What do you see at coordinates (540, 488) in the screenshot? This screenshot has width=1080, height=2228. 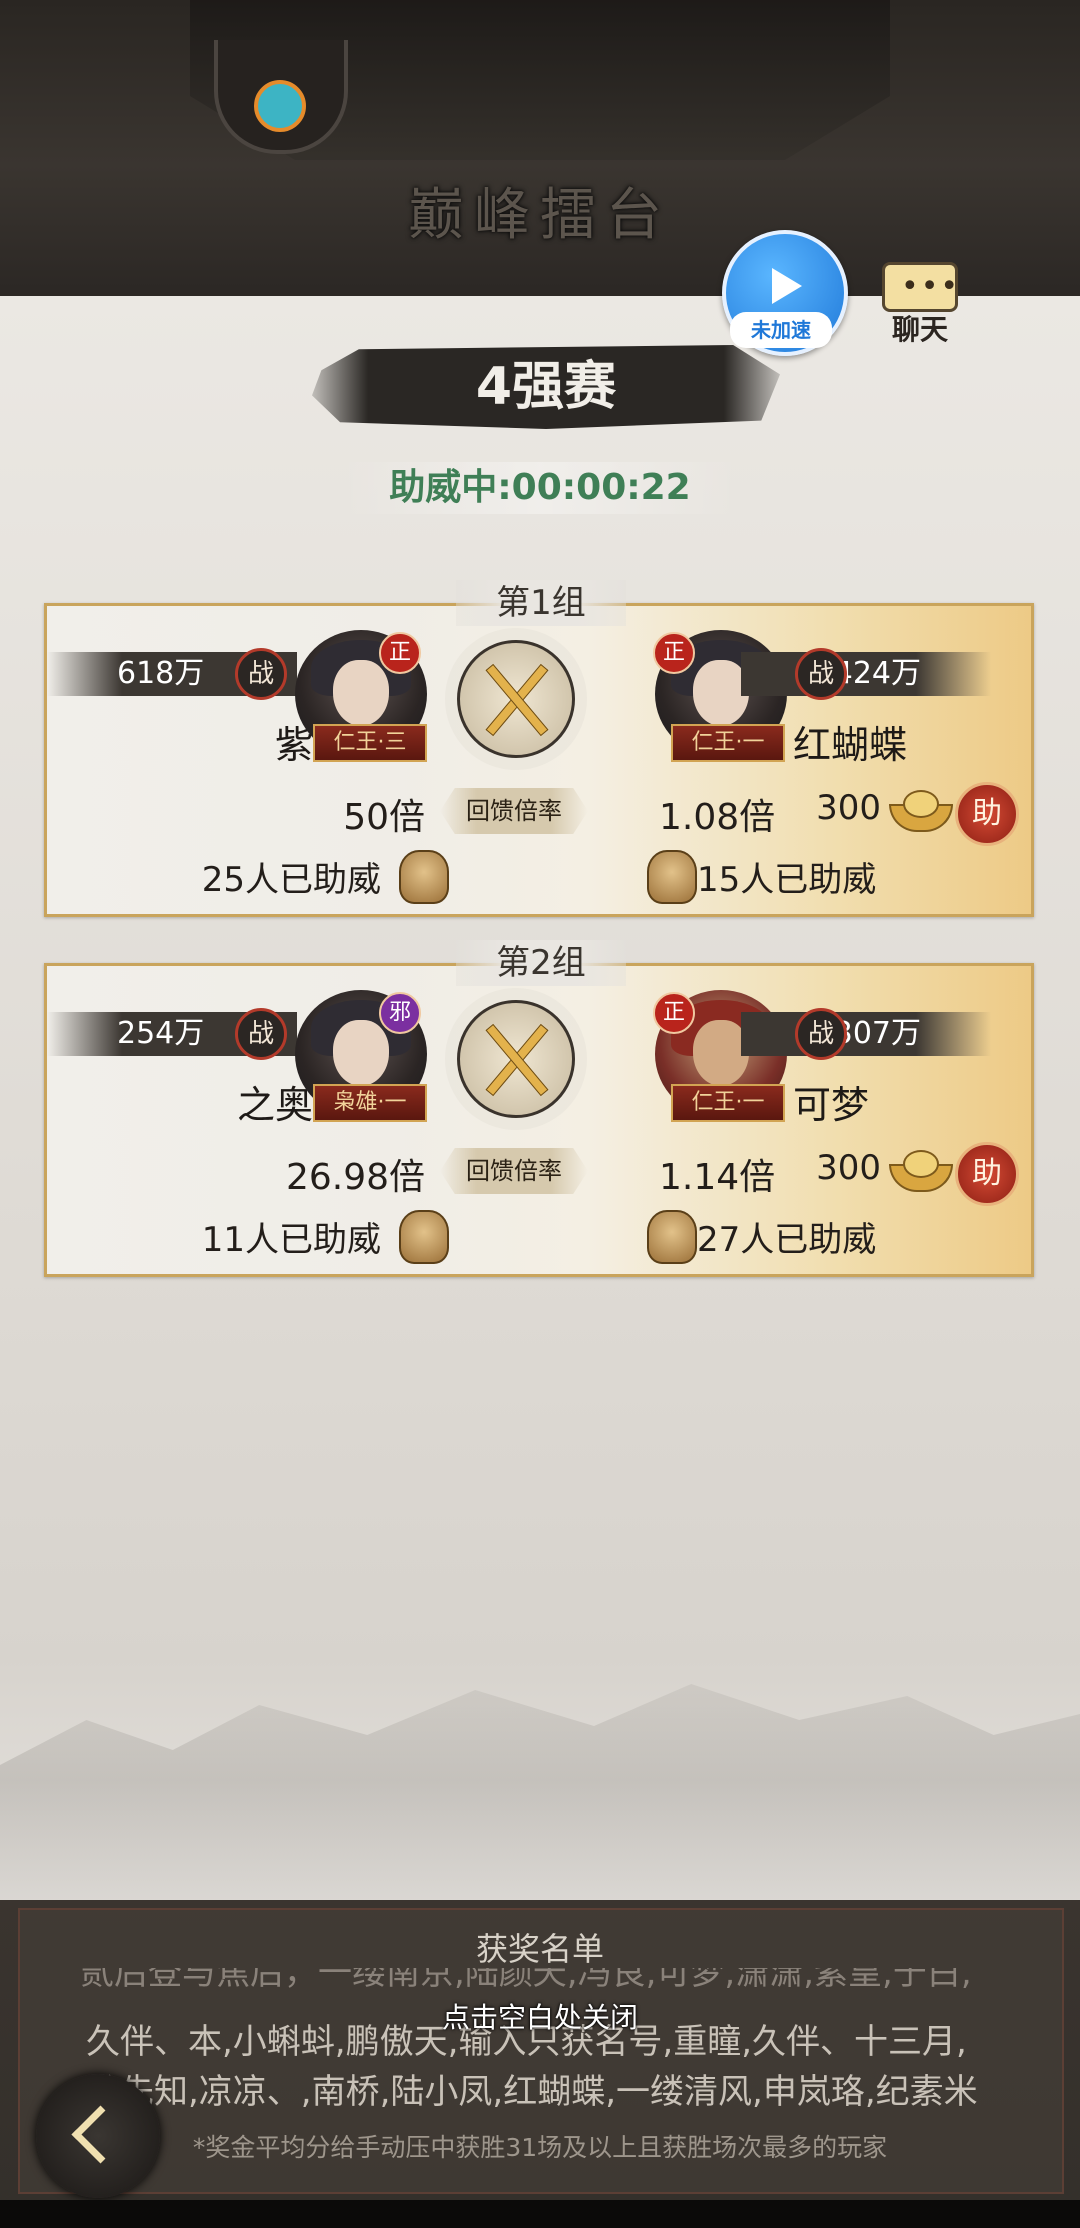 I see `cheer-countdown: 助威中:00:00:22` at bounding box center [540, 488].